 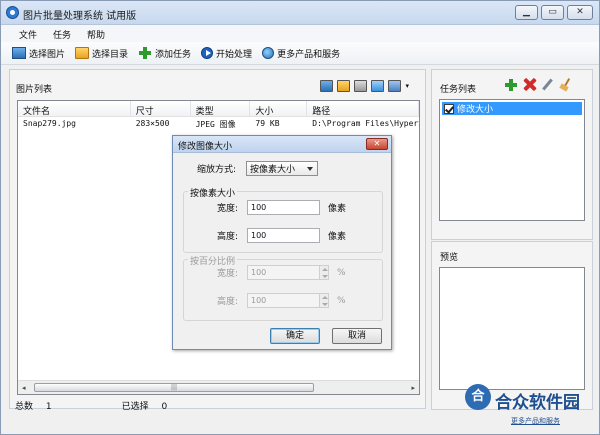 What do you see at coordinates (164, 407) in the screenshot?
I see `selected-value: 0` at bounding box center [164, 407].